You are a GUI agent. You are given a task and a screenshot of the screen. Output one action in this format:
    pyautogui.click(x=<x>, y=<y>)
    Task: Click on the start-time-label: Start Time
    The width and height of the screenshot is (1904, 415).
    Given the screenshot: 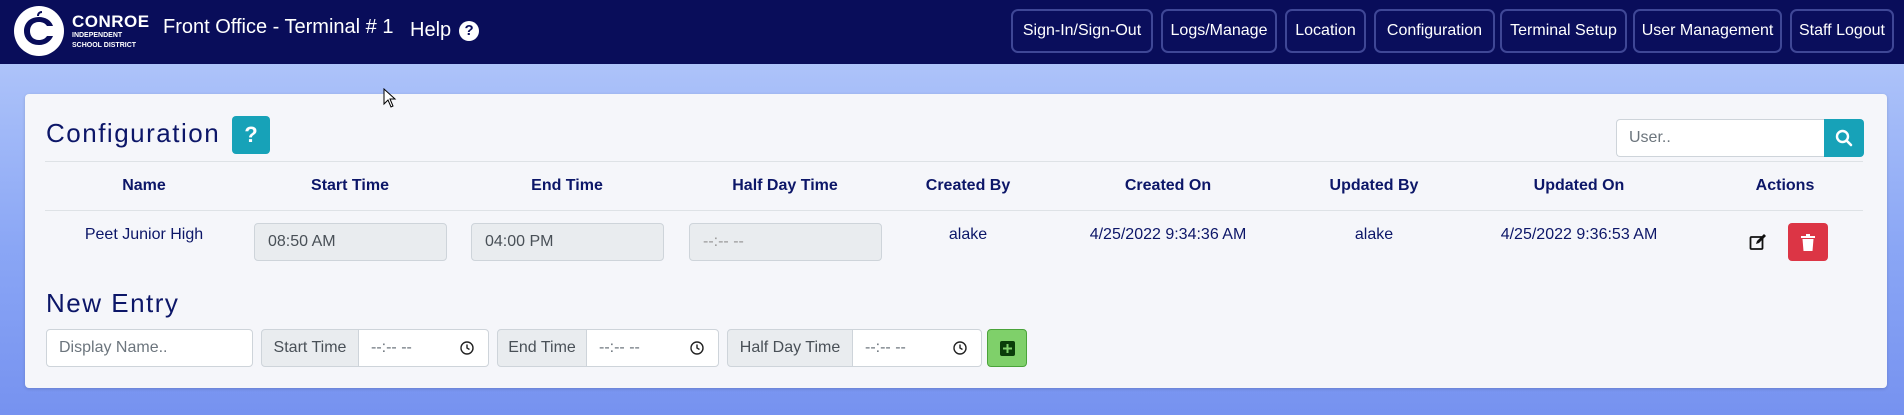 What is the action you would take?
    pyautogui.click(x=310, y=348)
    